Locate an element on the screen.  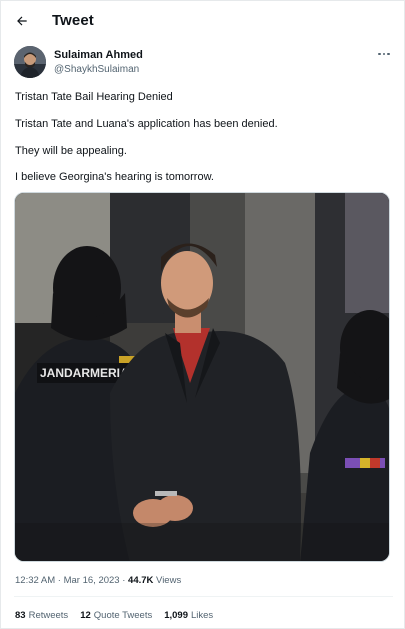
avatar-image is located at coordinates (30, 62).